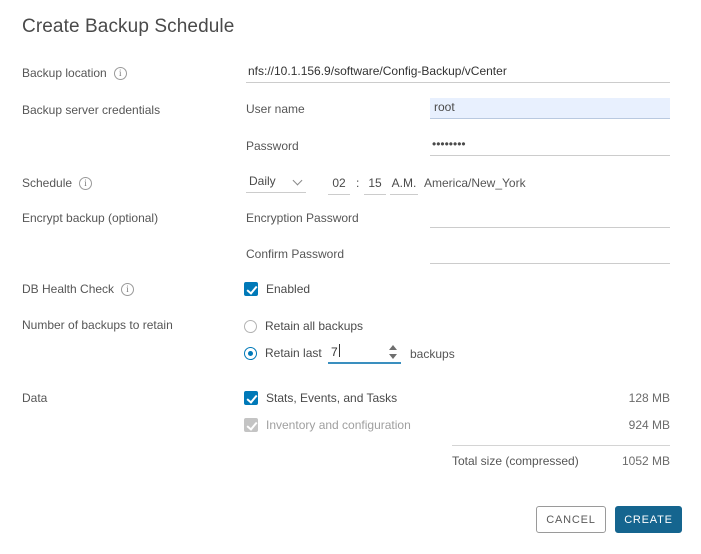 This screenshot has height=554, width=701. What do you see at coordinates (432, 354) in the screenshot?
I see `retain-count-suffix: backups` at bounding box center [432, 354].